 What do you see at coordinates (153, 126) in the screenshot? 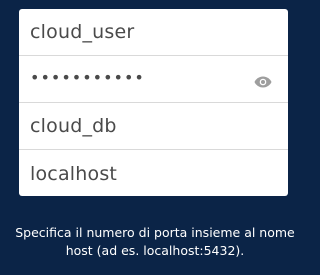
I see `database-field: cloud_db` at bounding box center [153, 126].